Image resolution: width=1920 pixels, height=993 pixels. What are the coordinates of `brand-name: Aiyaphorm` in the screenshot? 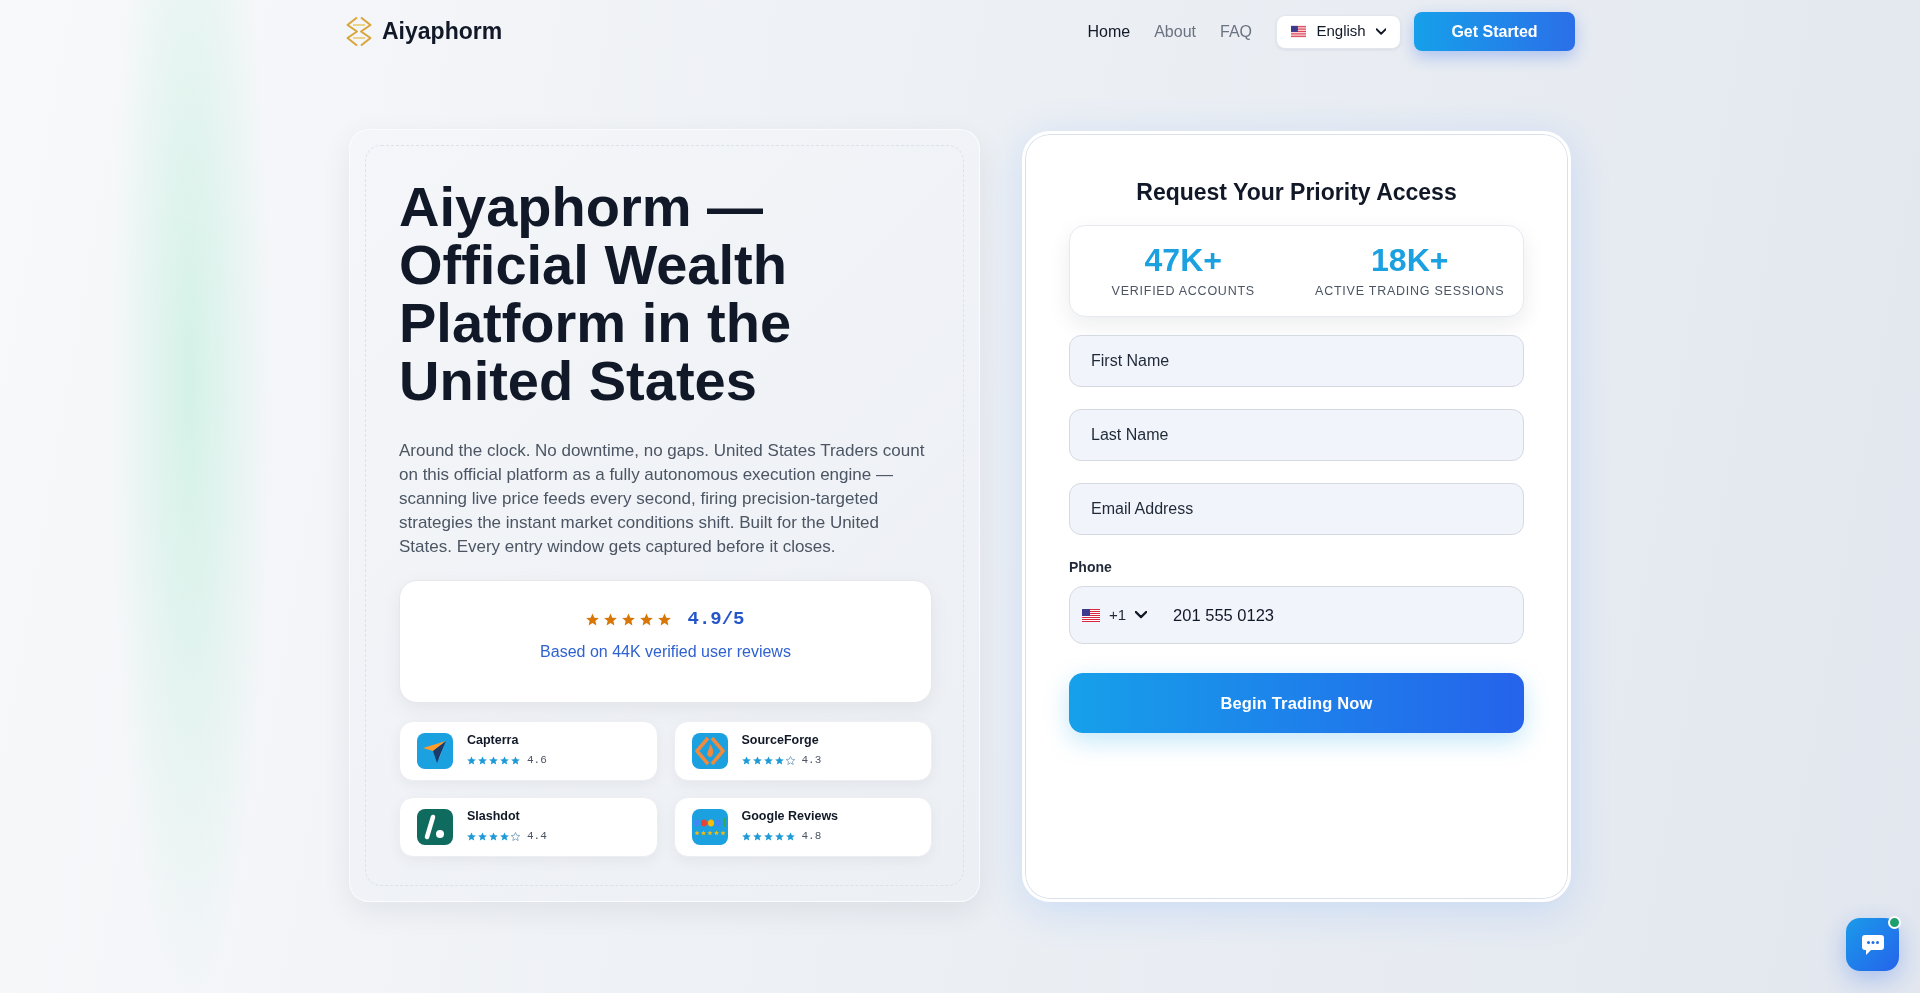 It's located at (442, 32).